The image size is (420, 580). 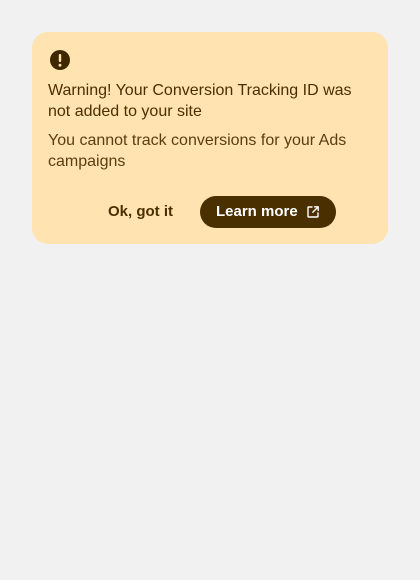 I want to click on banner-actions: Ok, got it Learn more, so click(x=210, y=212).